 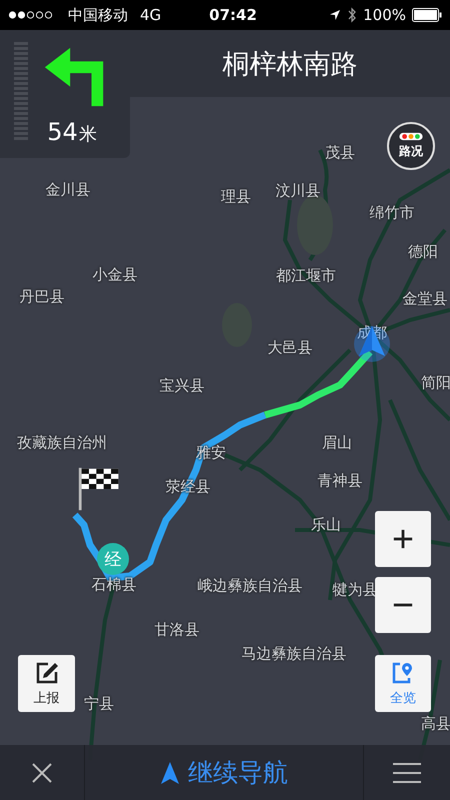 I want to click on map-place-label: 汶川县, so click(x=298, y=191).